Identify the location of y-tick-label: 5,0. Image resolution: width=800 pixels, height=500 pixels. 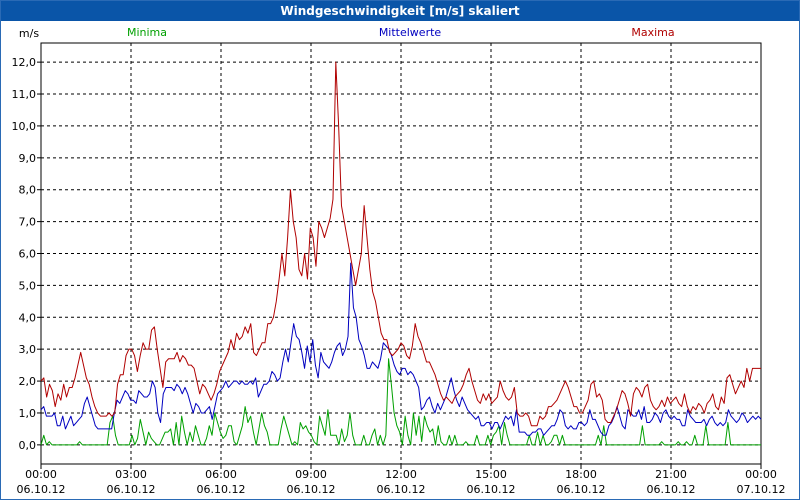
(28, 285).